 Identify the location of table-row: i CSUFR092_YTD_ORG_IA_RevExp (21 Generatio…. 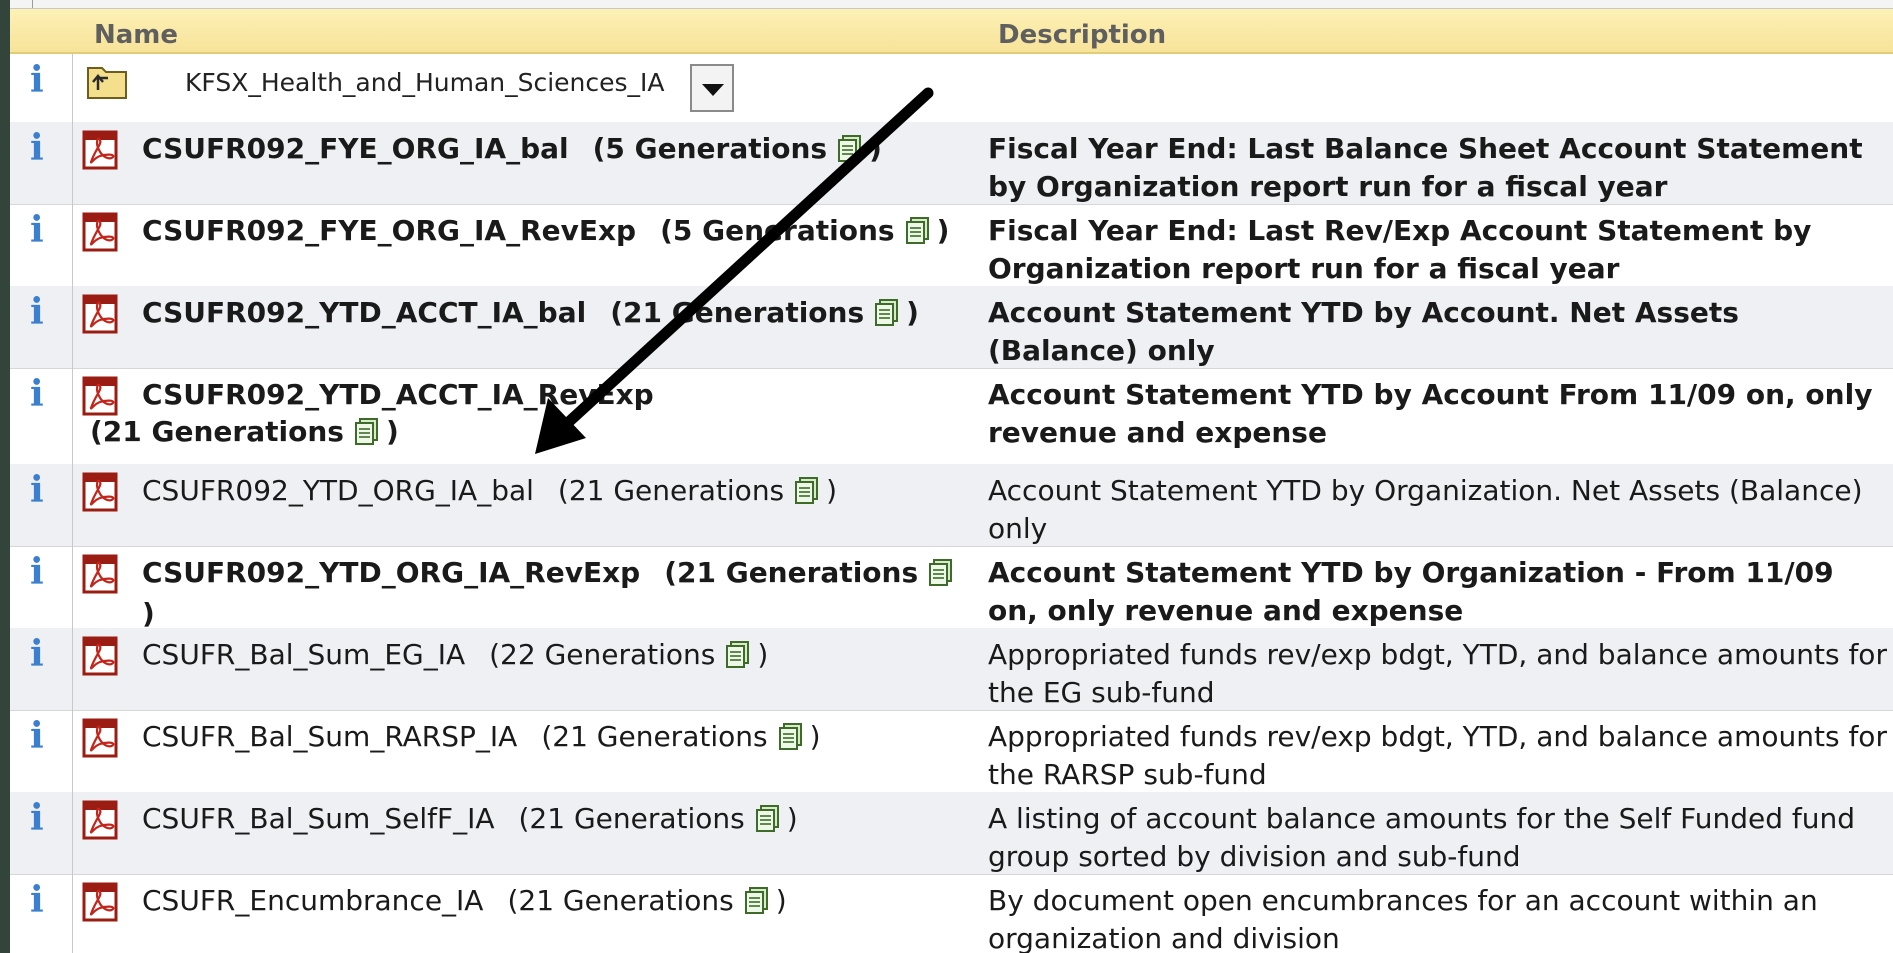
(951, 588).